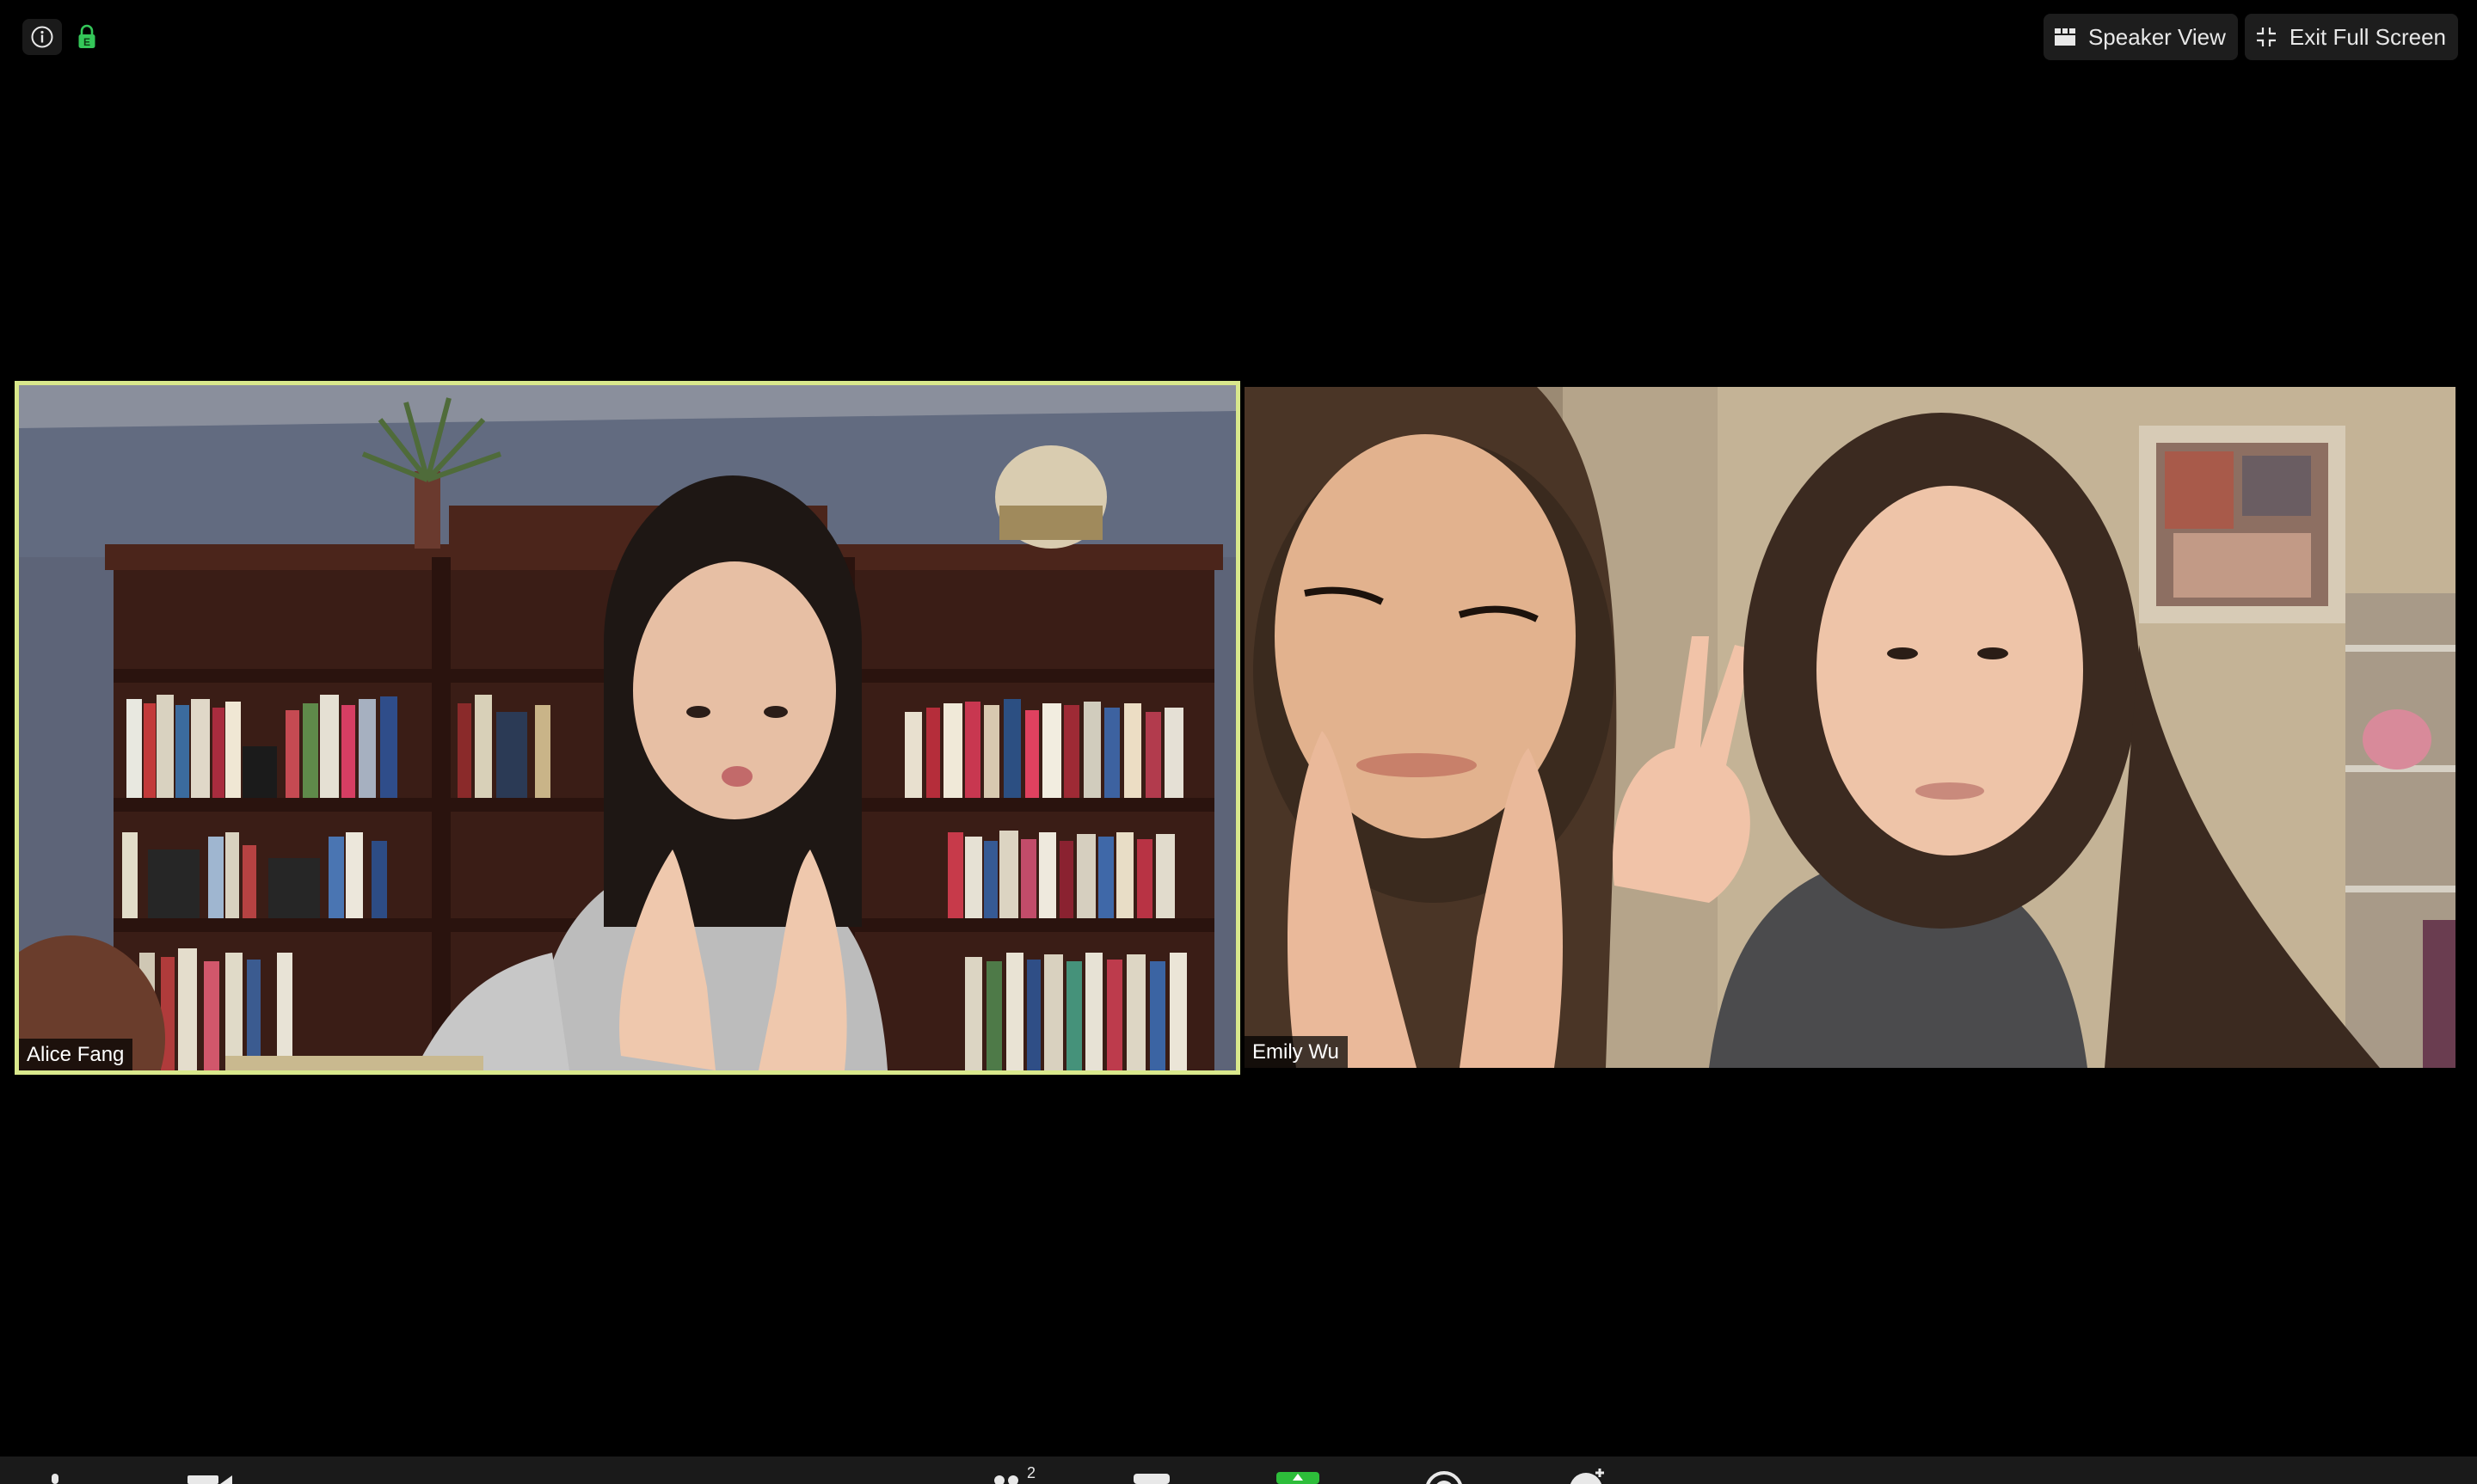  I want to click on microphone-icon, so click(55, 1477).